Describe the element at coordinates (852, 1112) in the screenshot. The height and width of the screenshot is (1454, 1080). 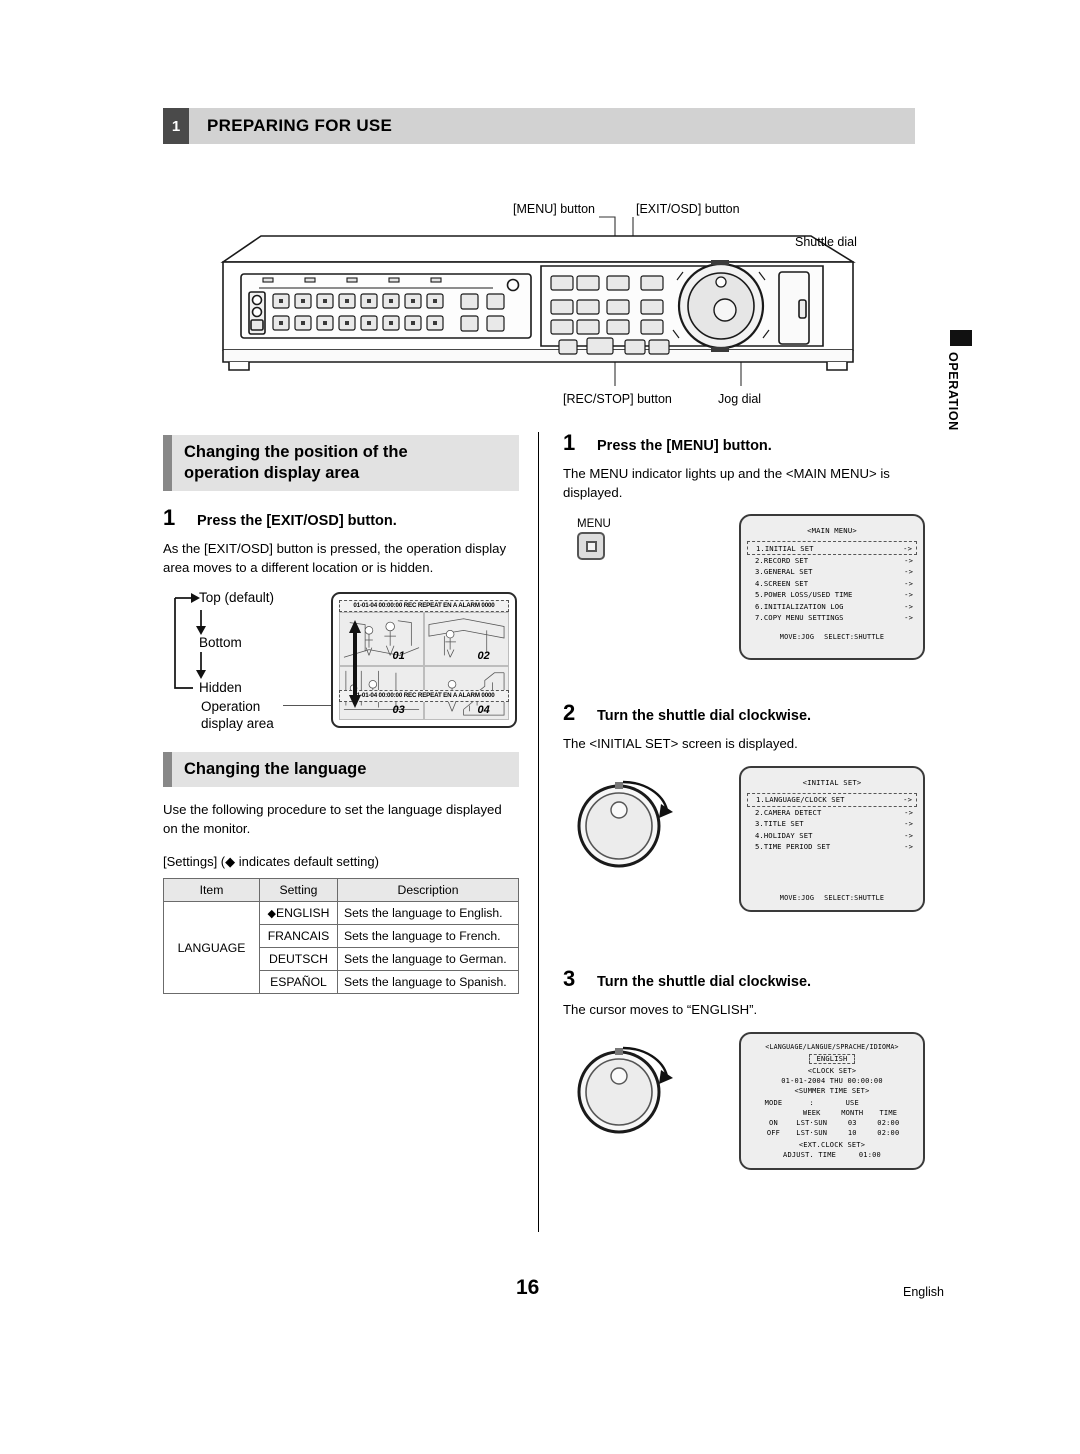
I see `col-header-month: MONTH` at that location.